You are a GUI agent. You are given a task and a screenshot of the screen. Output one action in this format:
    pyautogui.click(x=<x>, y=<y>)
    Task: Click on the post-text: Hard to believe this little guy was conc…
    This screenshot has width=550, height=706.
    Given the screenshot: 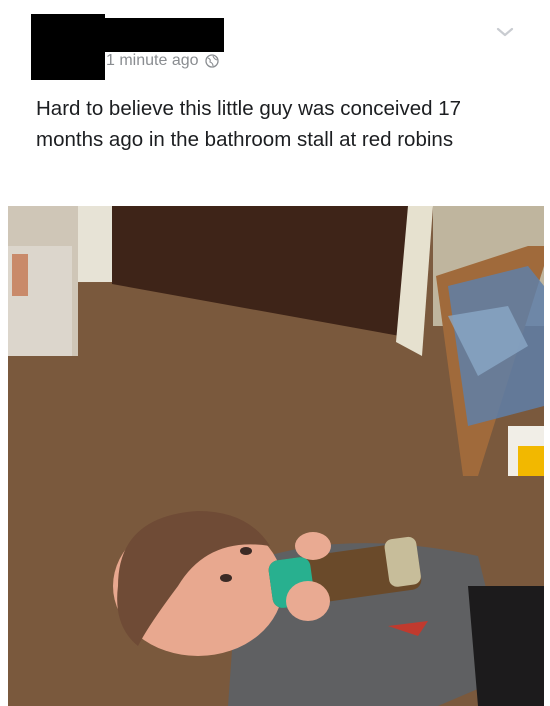 What is the action you would take?
    pyautogui.click(x=249, y=124)
    